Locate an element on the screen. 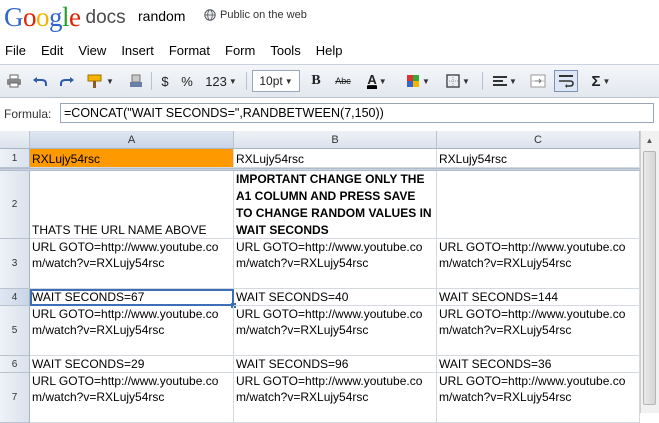 This screenshot has height=423, width=659. fill-color-button: ▼ is located at coordinates (418, 81).